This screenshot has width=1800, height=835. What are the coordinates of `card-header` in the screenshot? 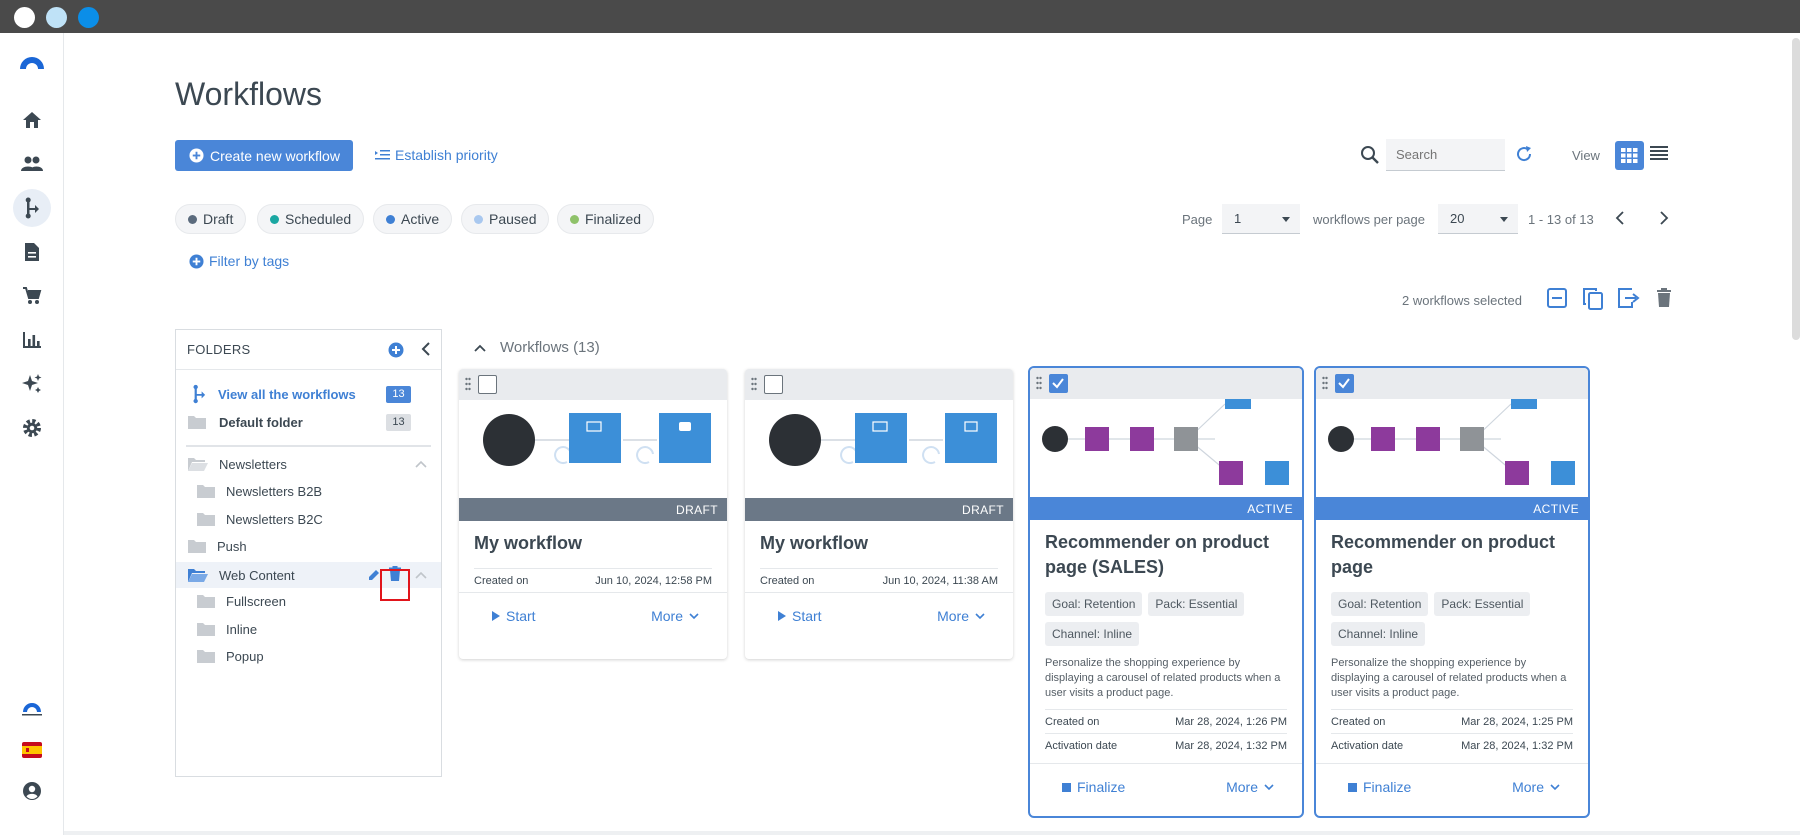 It's located at (879, 384).